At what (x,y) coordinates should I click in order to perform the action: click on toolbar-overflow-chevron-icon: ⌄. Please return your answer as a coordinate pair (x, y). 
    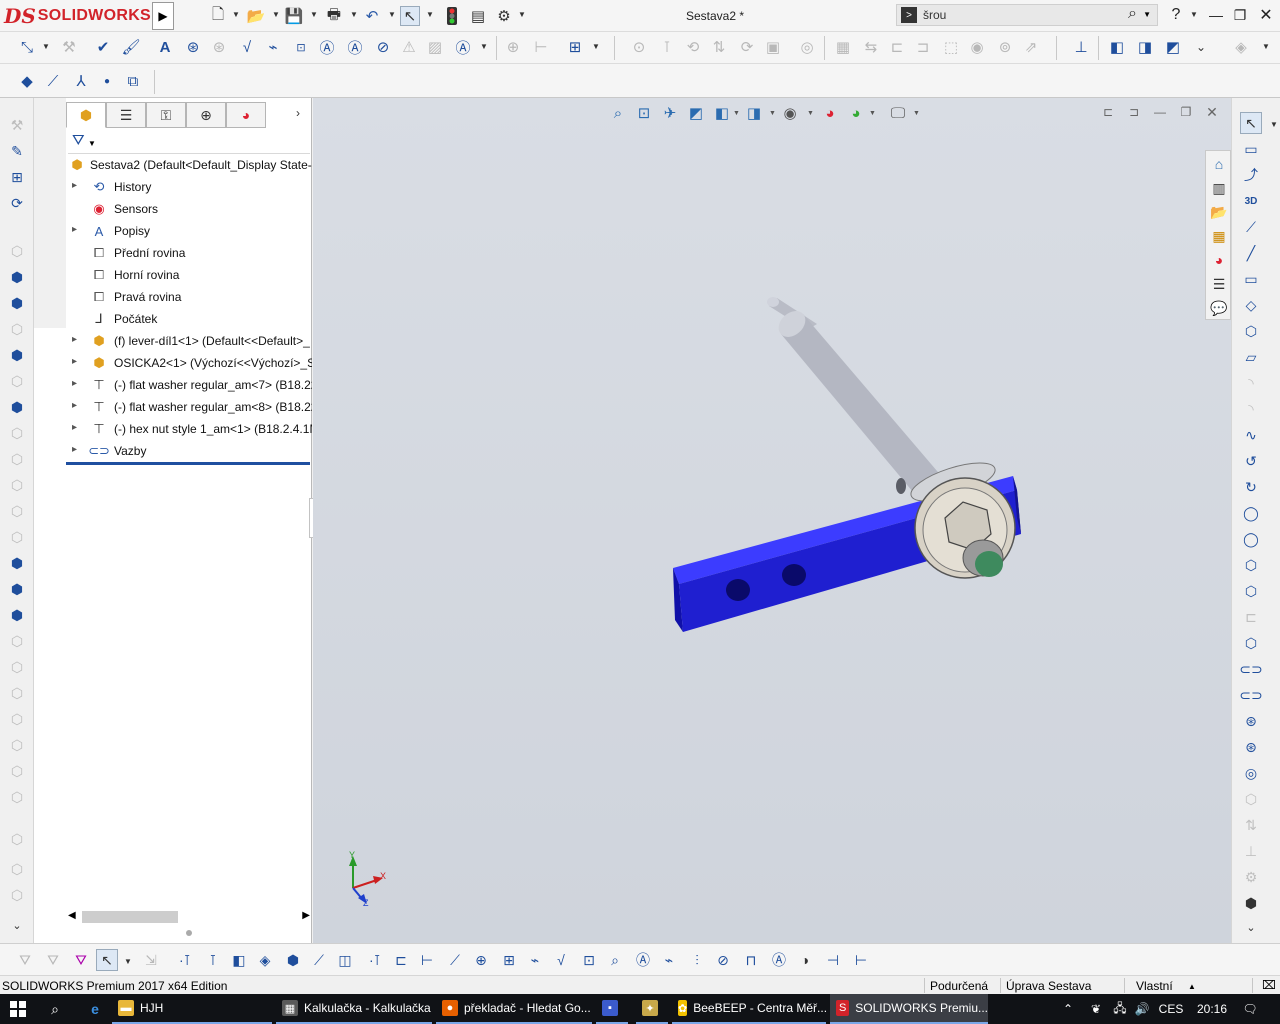
    Looking at the image, I should click on (1201, 47).